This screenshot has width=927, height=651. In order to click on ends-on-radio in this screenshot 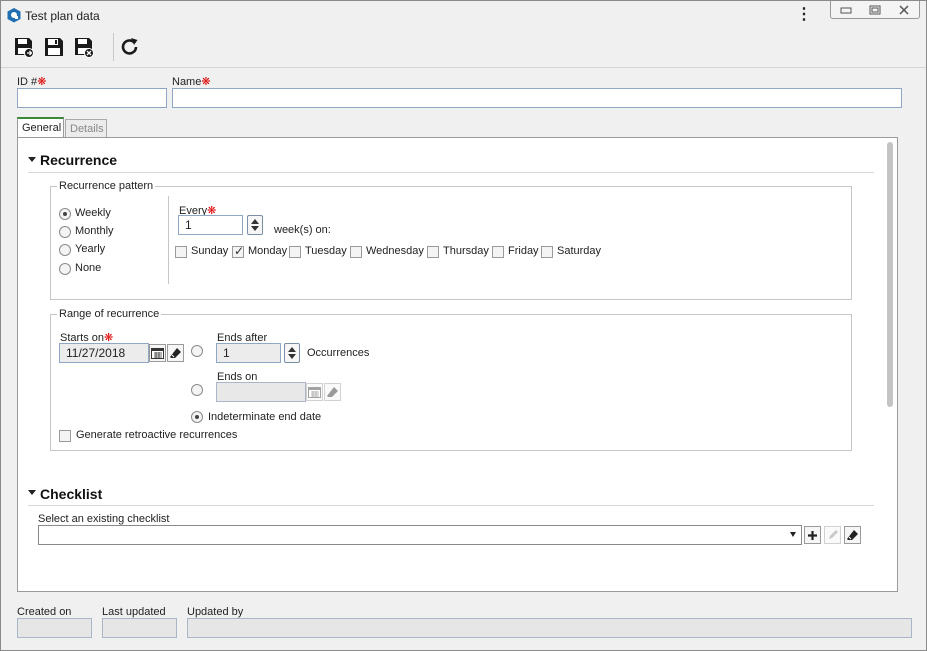, I will do `click(197, 390)`.